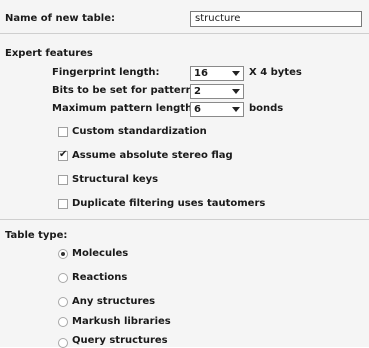 This screenshot has width=369, height=348. I want to click on structural-keys-checkbox, so click(63, 180).